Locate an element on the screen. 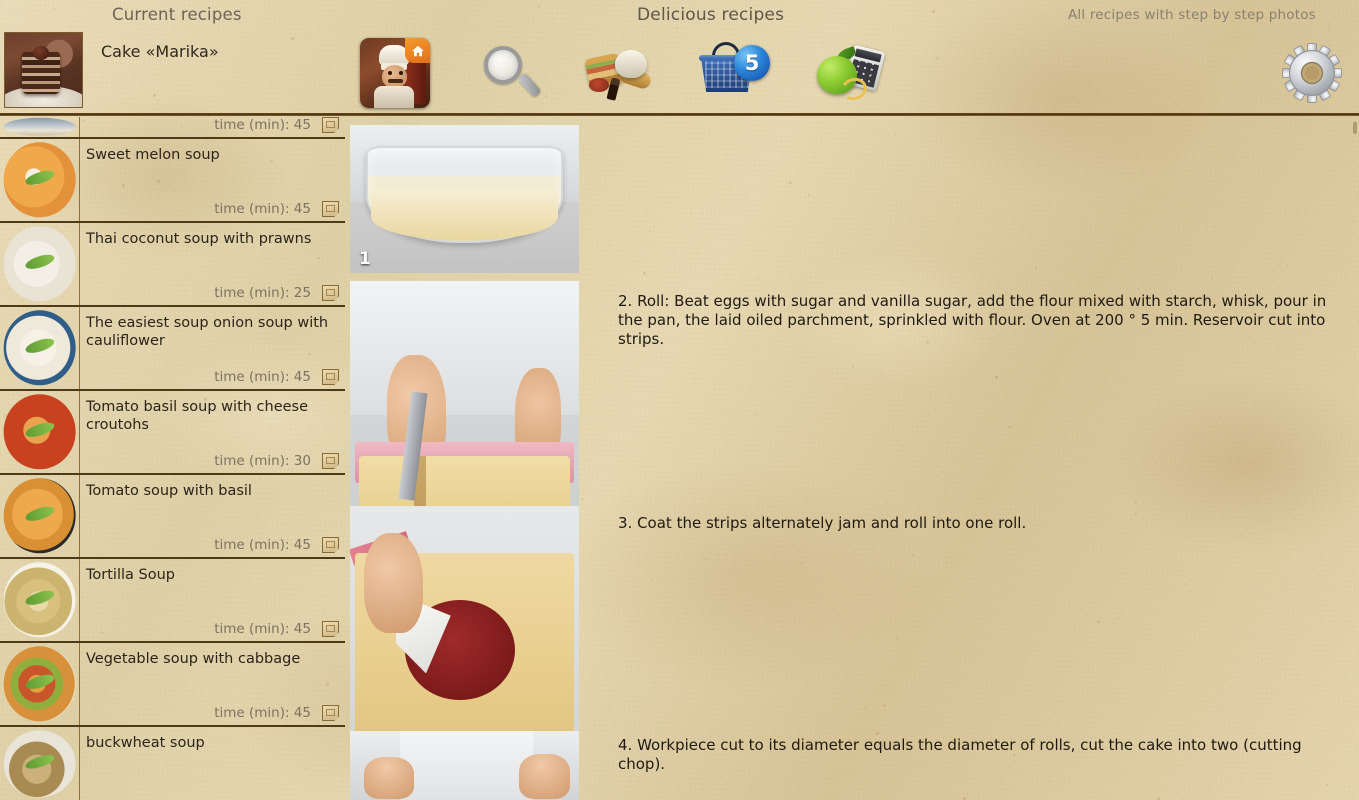 The image size is (1359, 800). photo4-hand-left is located at coordinates (389, 778).